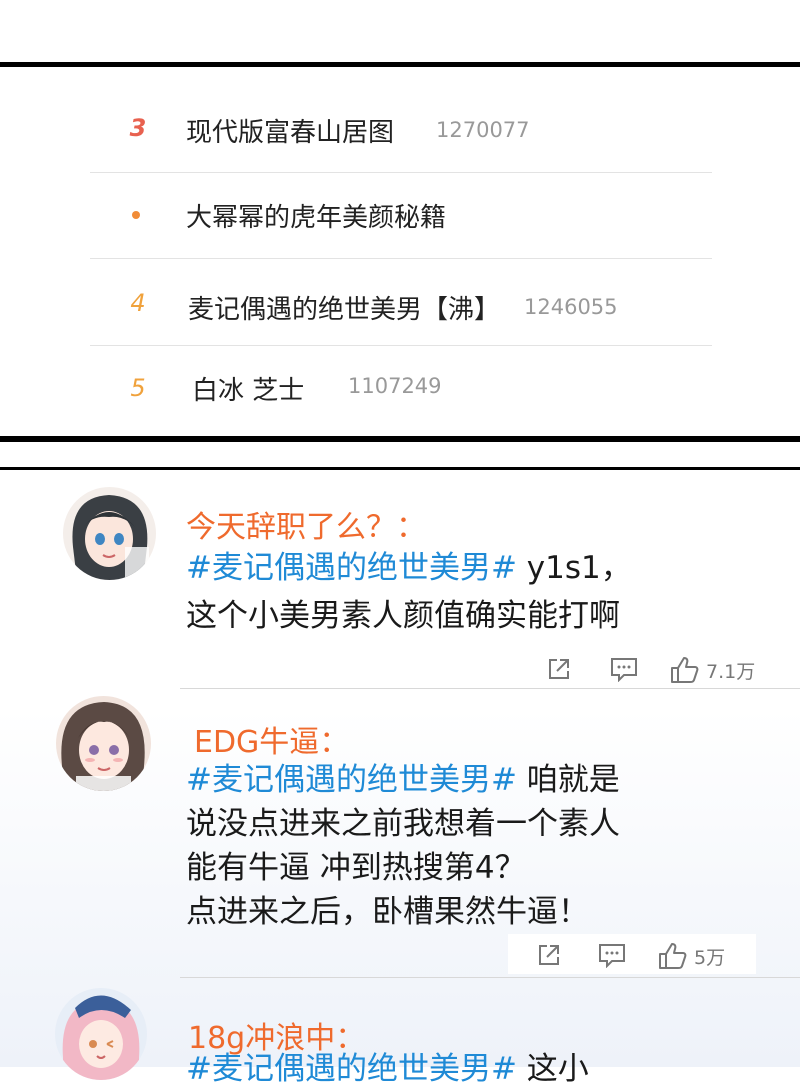 Image resolution: width=800 pixels, height=1088 pixels. What do you see at coordinates (568, 780) in the screenshot?
I see `comment-text: 咱就是` at bounding box center [568, 780].